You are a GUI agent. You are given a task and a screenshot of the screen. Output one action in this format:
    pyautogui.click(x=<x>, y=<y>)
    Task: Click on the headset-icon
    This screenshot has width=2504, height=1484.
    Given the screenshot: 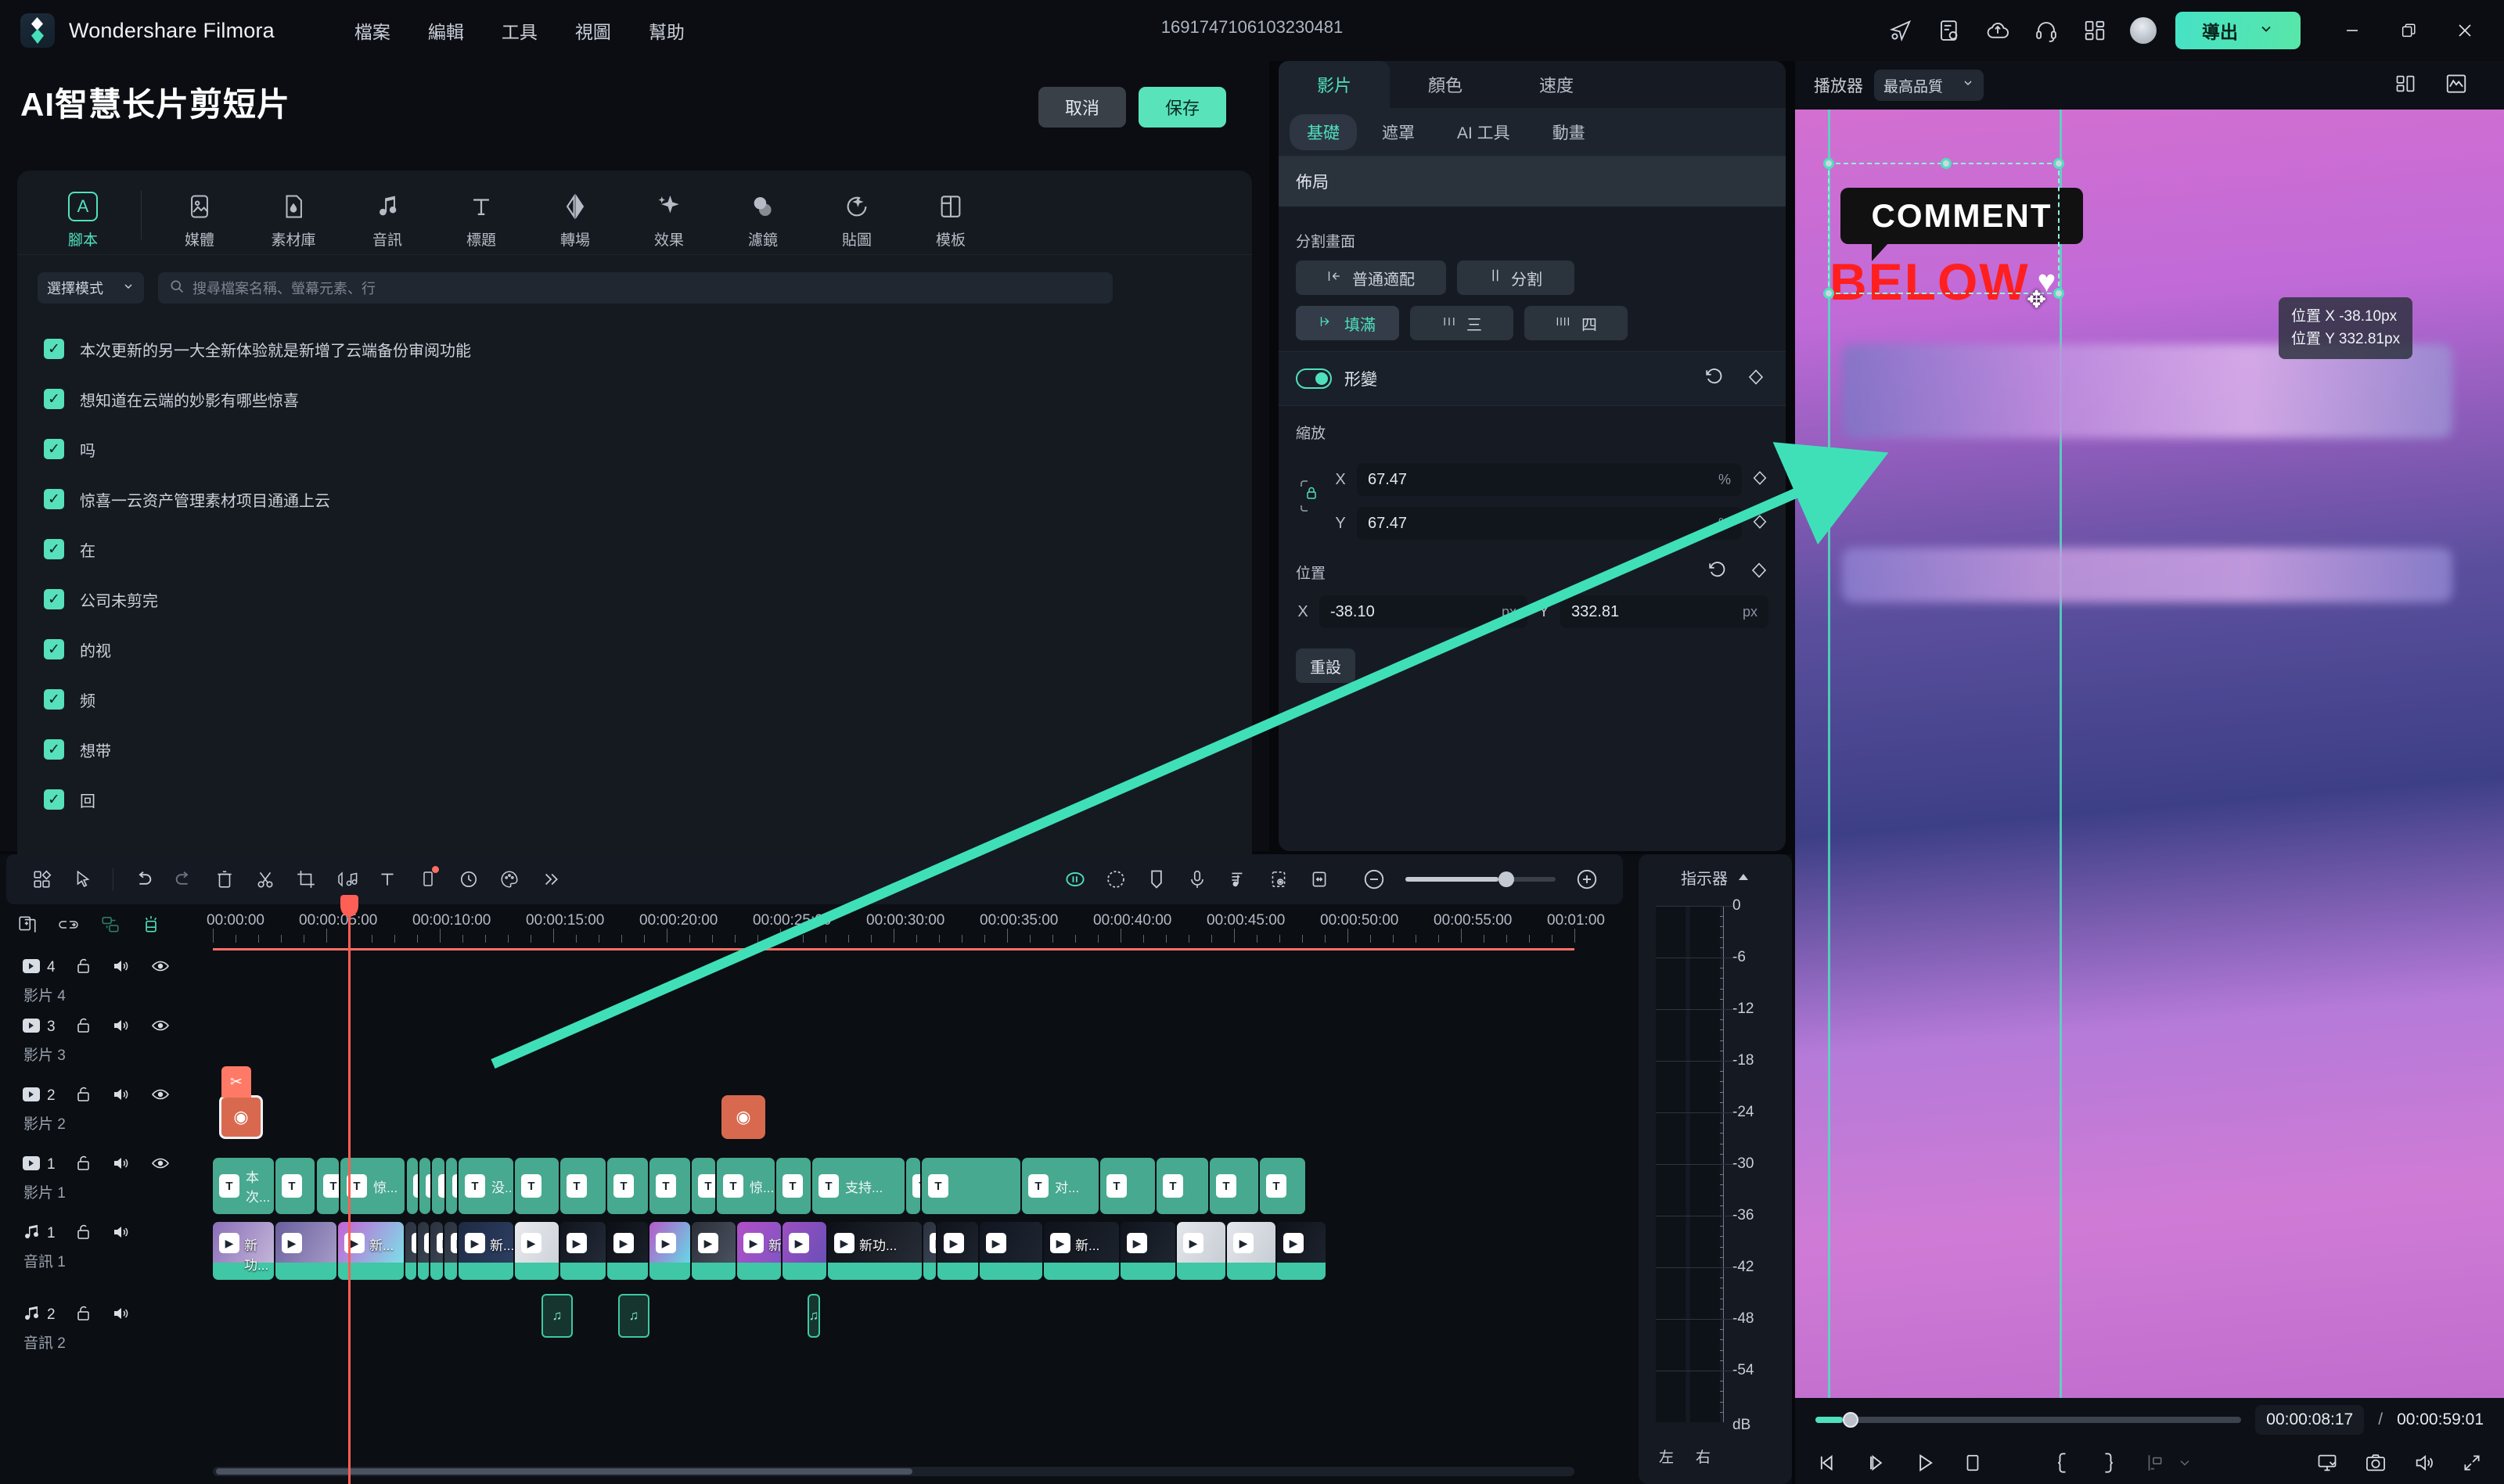 What is the action you would take?
    pyautogui.click(x=2046, y=30)
    